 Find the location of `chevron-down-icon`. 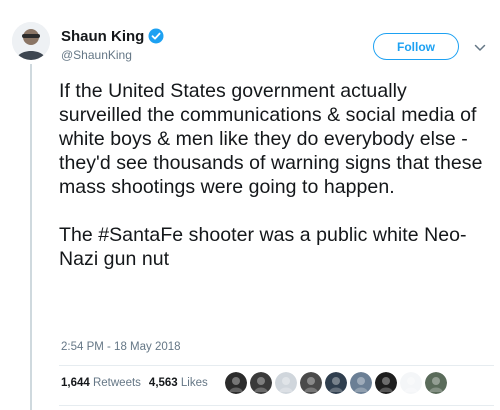

chevron-down-icon is located at coordinates (480, 45).